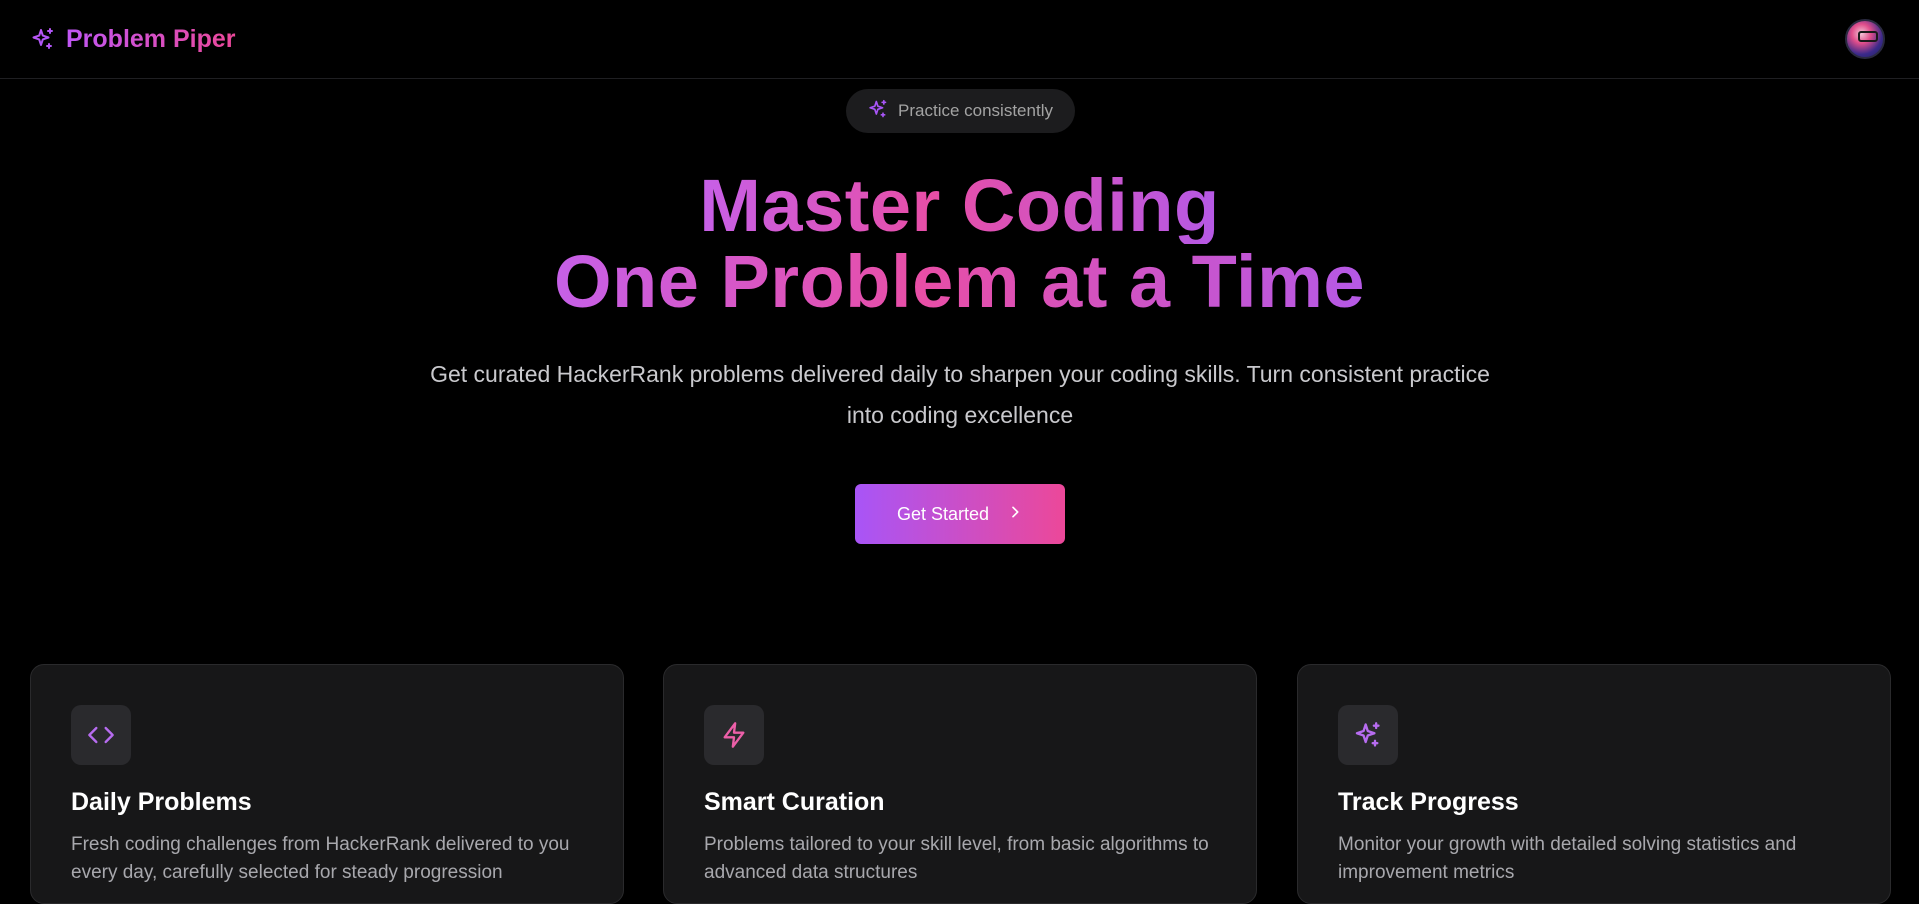  Describe the element at coordinates (794, 802) in the screenshot. I see `feature-title: Smart Curation` at that location.